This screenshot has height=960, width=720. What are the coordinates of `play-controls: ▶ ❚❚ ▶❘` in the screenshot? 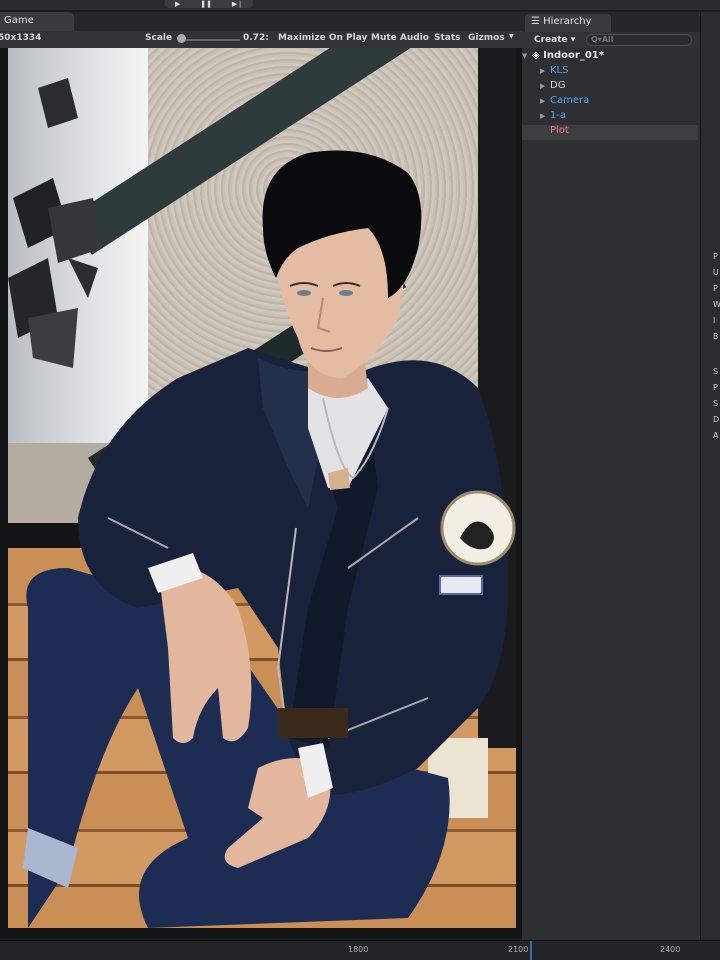 It's located at (209, 4).